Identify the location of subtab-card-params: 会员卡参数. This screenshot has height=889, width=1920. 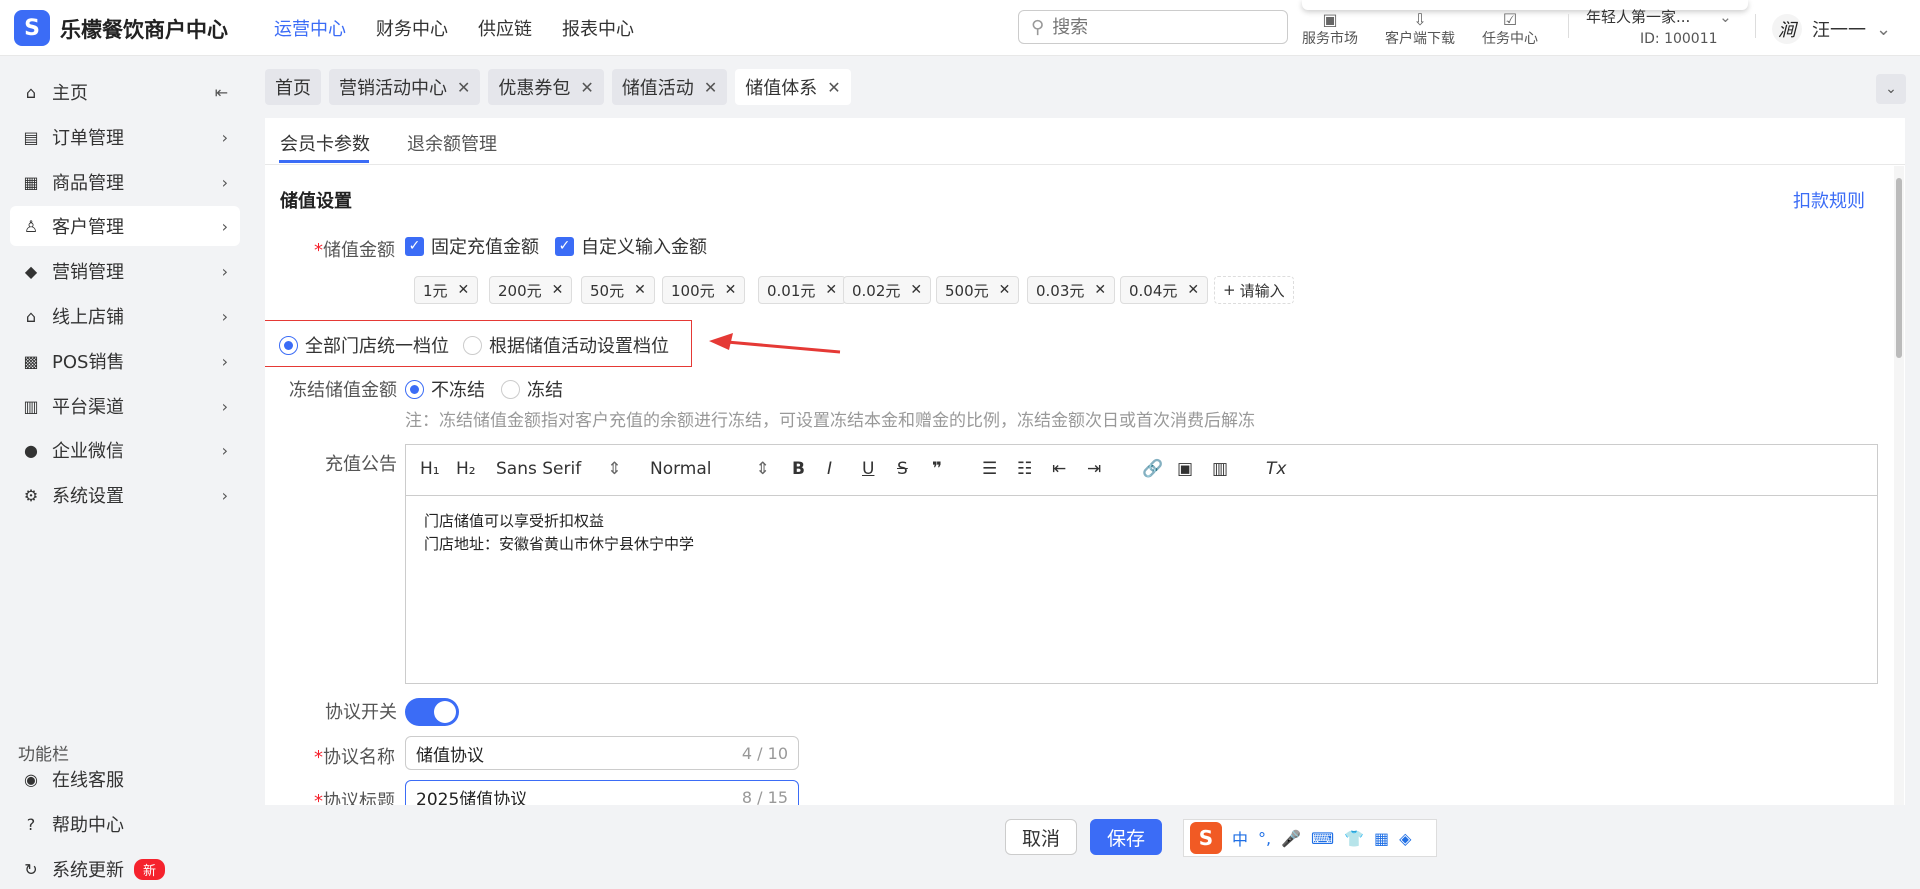
(325, 143).